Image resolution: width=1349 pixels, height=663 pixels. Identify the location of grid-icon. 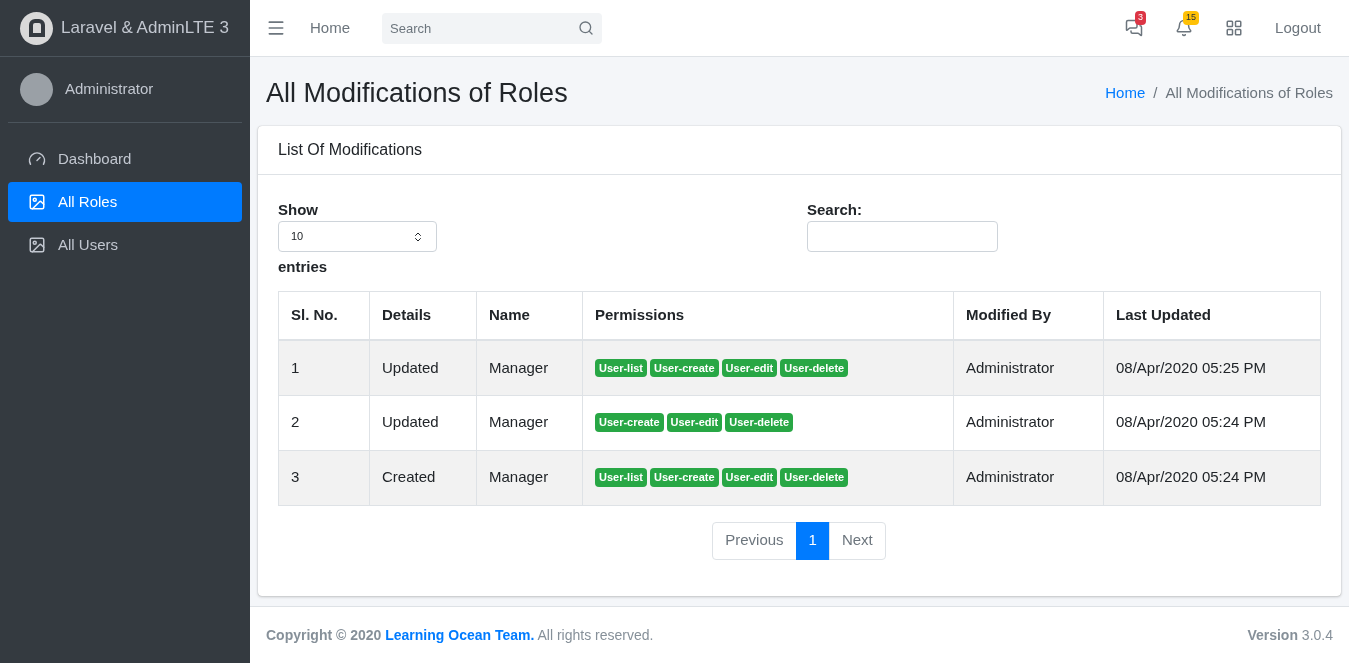
(1234, 28).